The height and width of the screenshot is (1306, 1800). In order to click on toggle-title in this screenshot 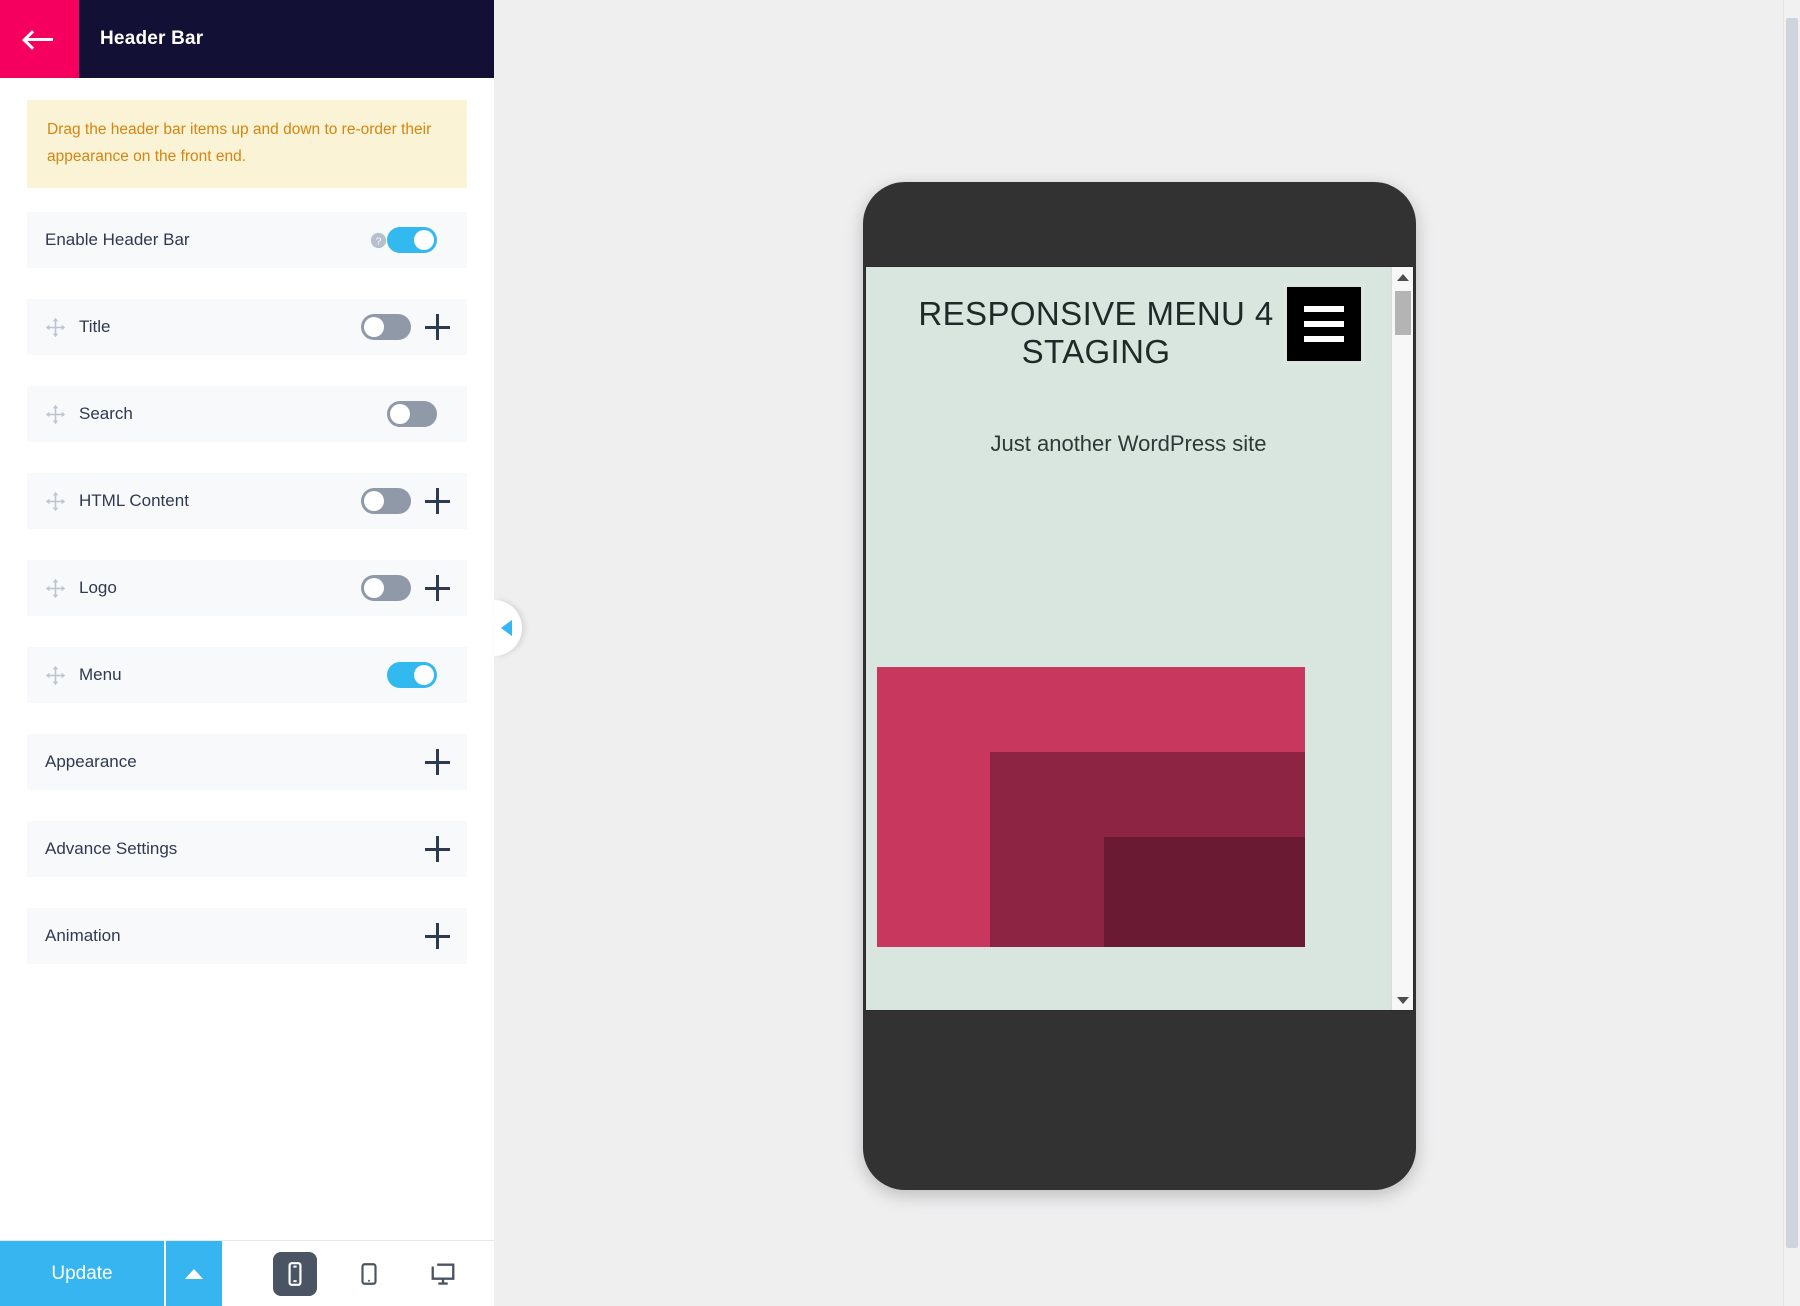, I will do `click(386, 327)`.